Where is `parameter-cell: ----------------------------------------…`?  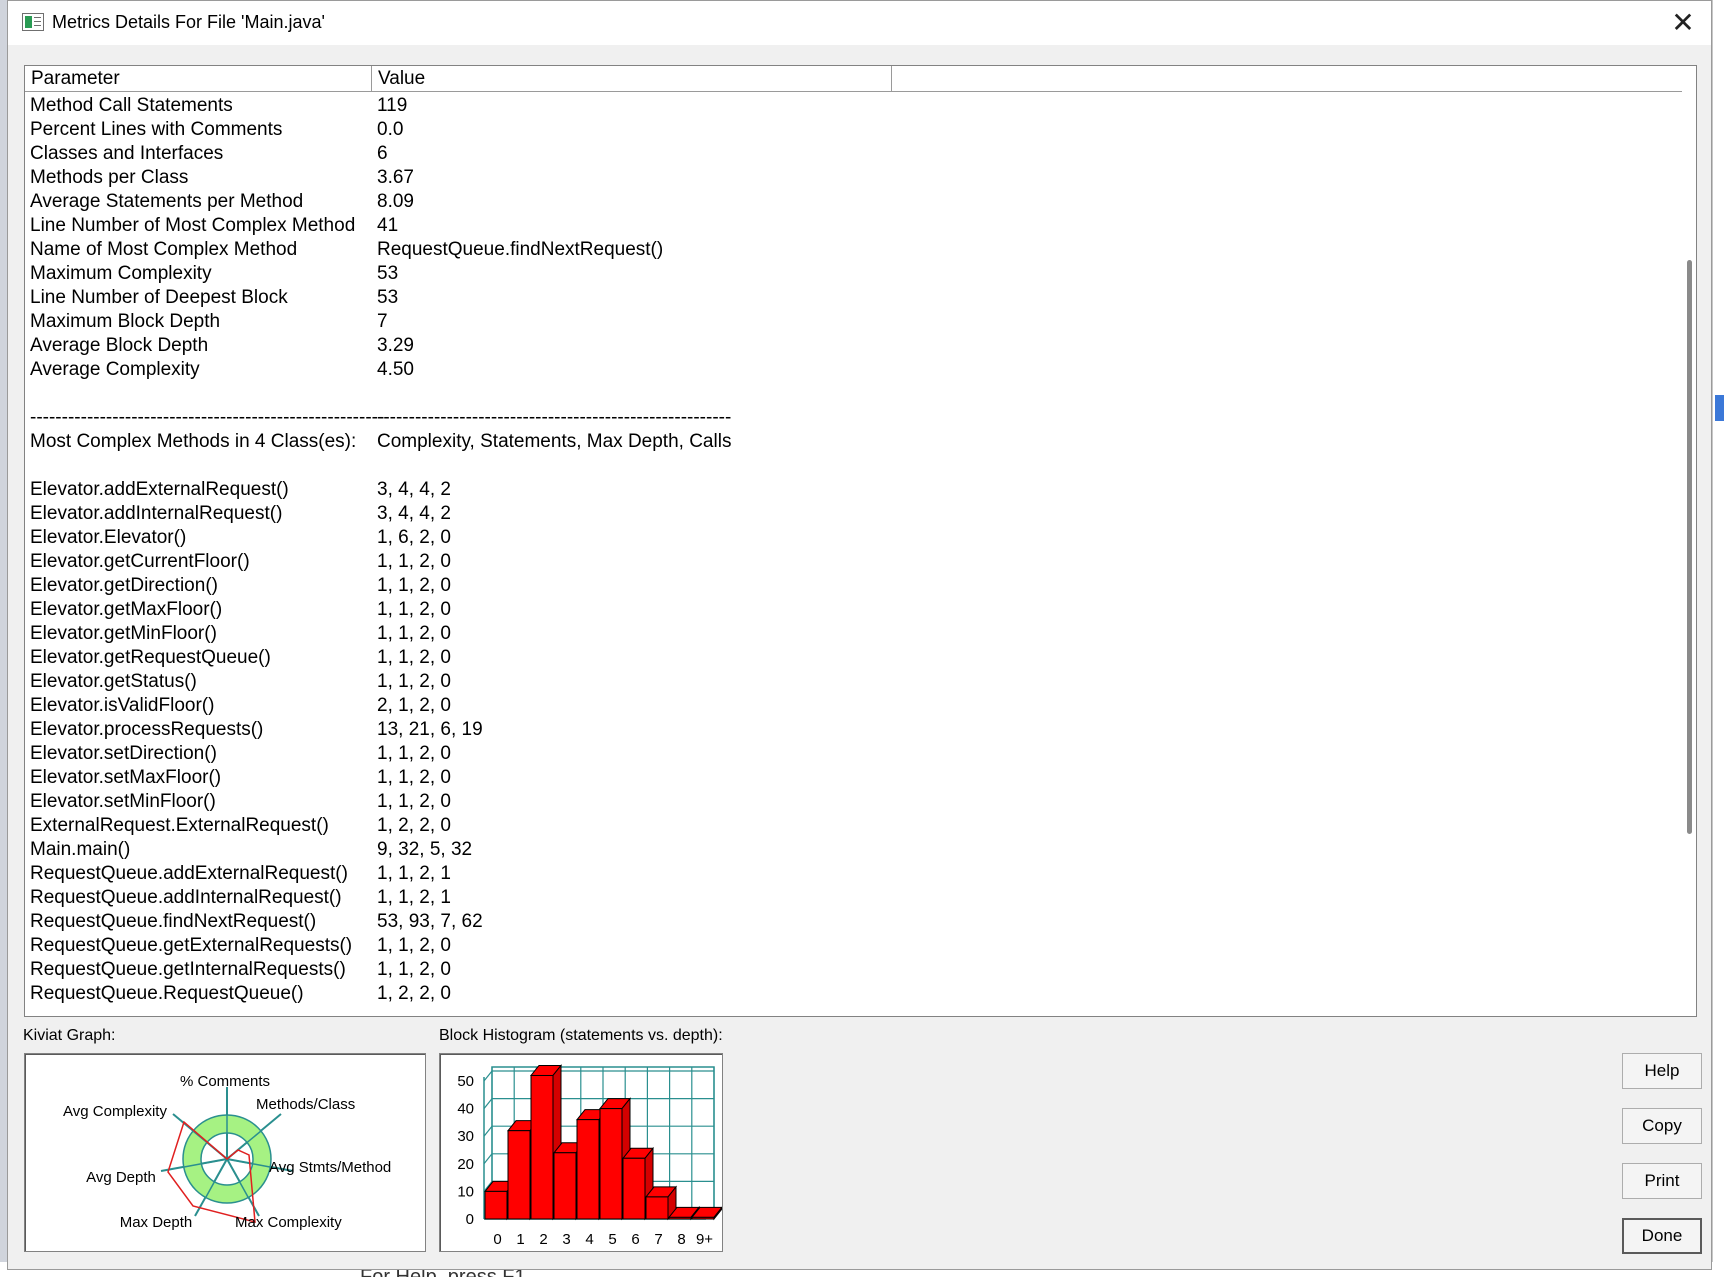 parameter-cell: ----------------------------------------… is located at coordinates (207, 417).